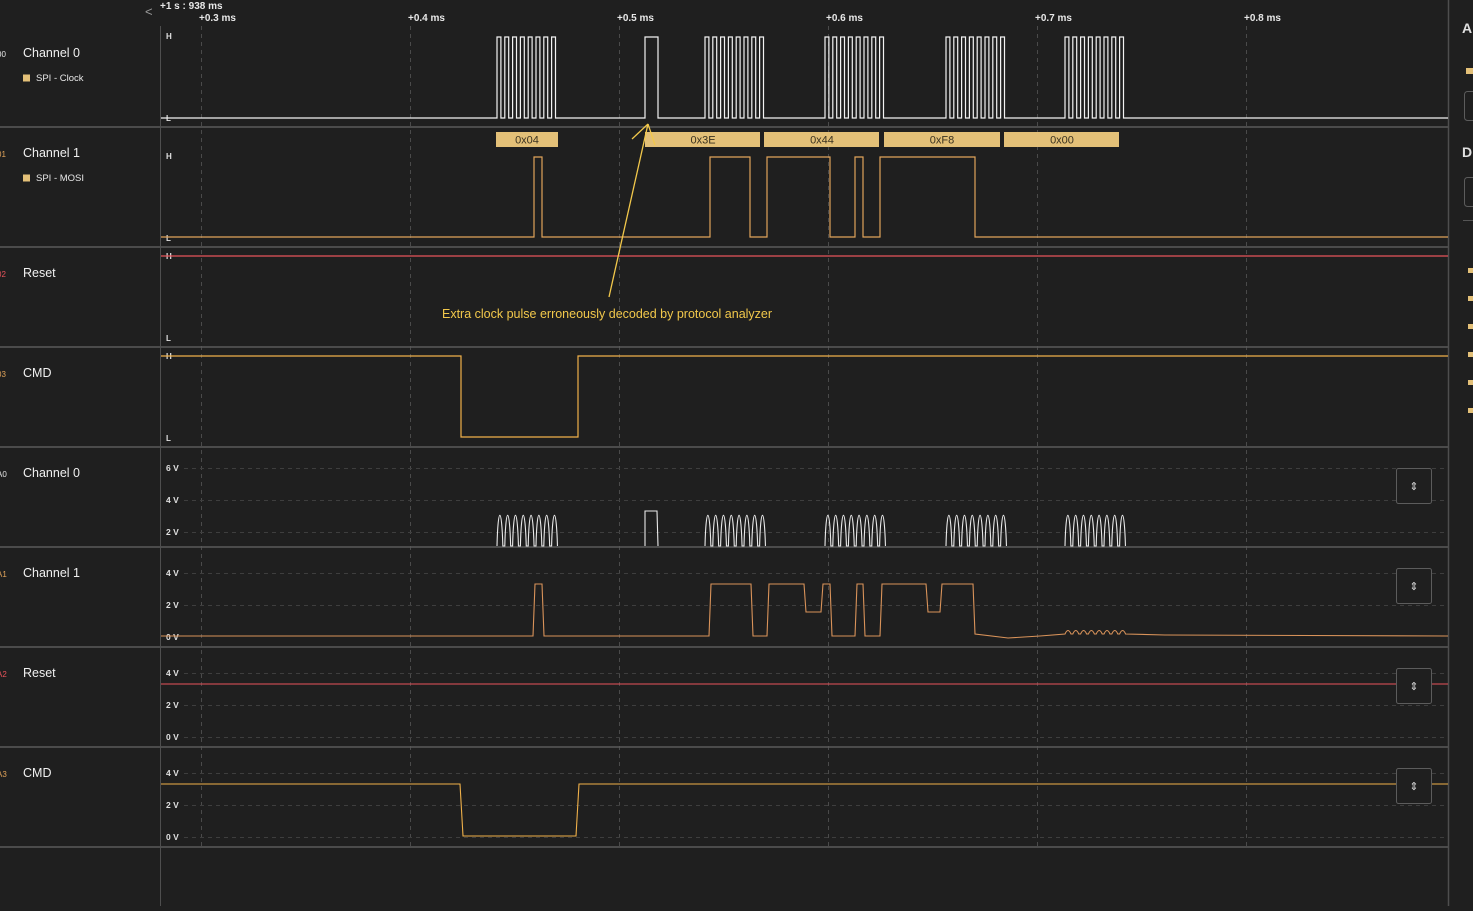  What do you see at coordinates (42, 65) in the screenshot?
I see `channel-row-label: 00 Channel 0 SPI - Clock` at bounding box center [42, 65].